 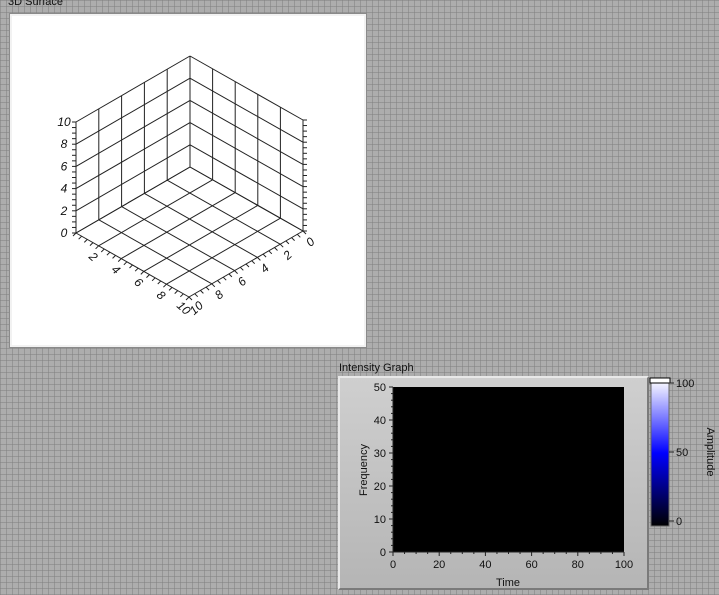 What do you see at coordinates (64, 233) in the screenshot?
I see `z-tick-label: 0` at bounding box center [64, 233].